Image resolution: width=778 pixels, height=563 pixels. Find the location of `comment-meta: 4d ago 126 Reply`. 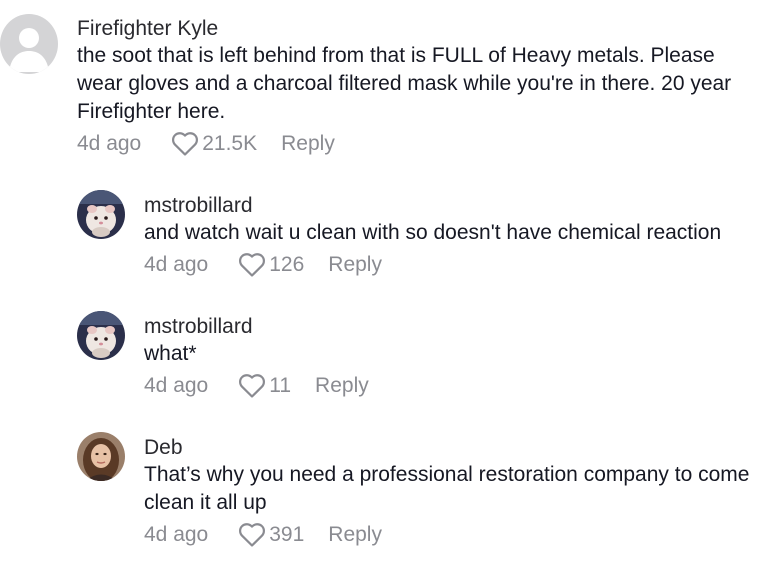

comment-meta: 4d ago 126 Reply is located at coordinates (461, 265).